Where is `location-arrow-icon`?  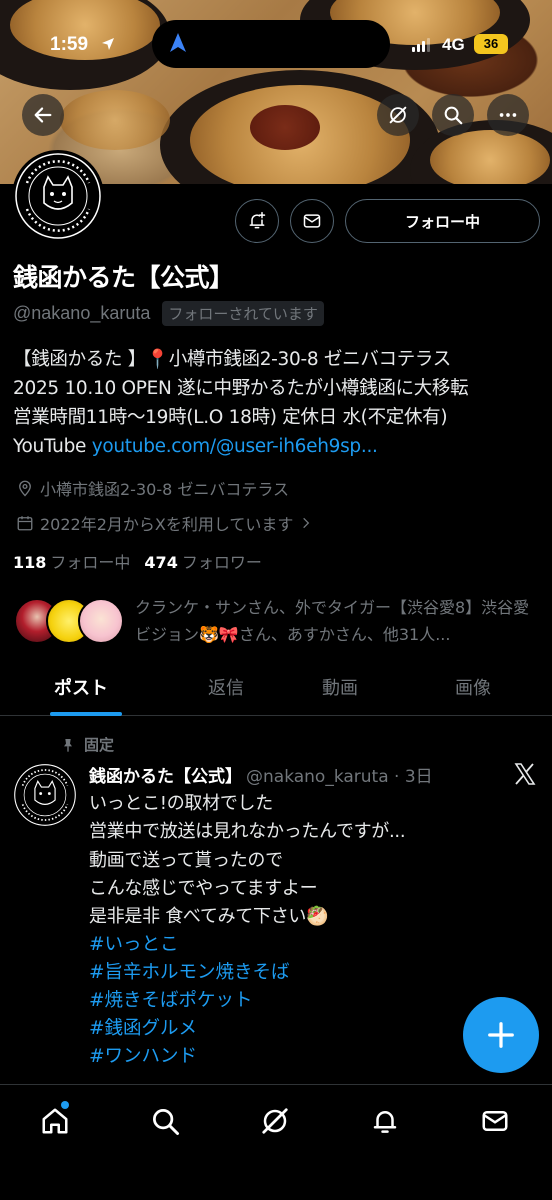
location-arrow-icon is located at coordinates (108, 44).